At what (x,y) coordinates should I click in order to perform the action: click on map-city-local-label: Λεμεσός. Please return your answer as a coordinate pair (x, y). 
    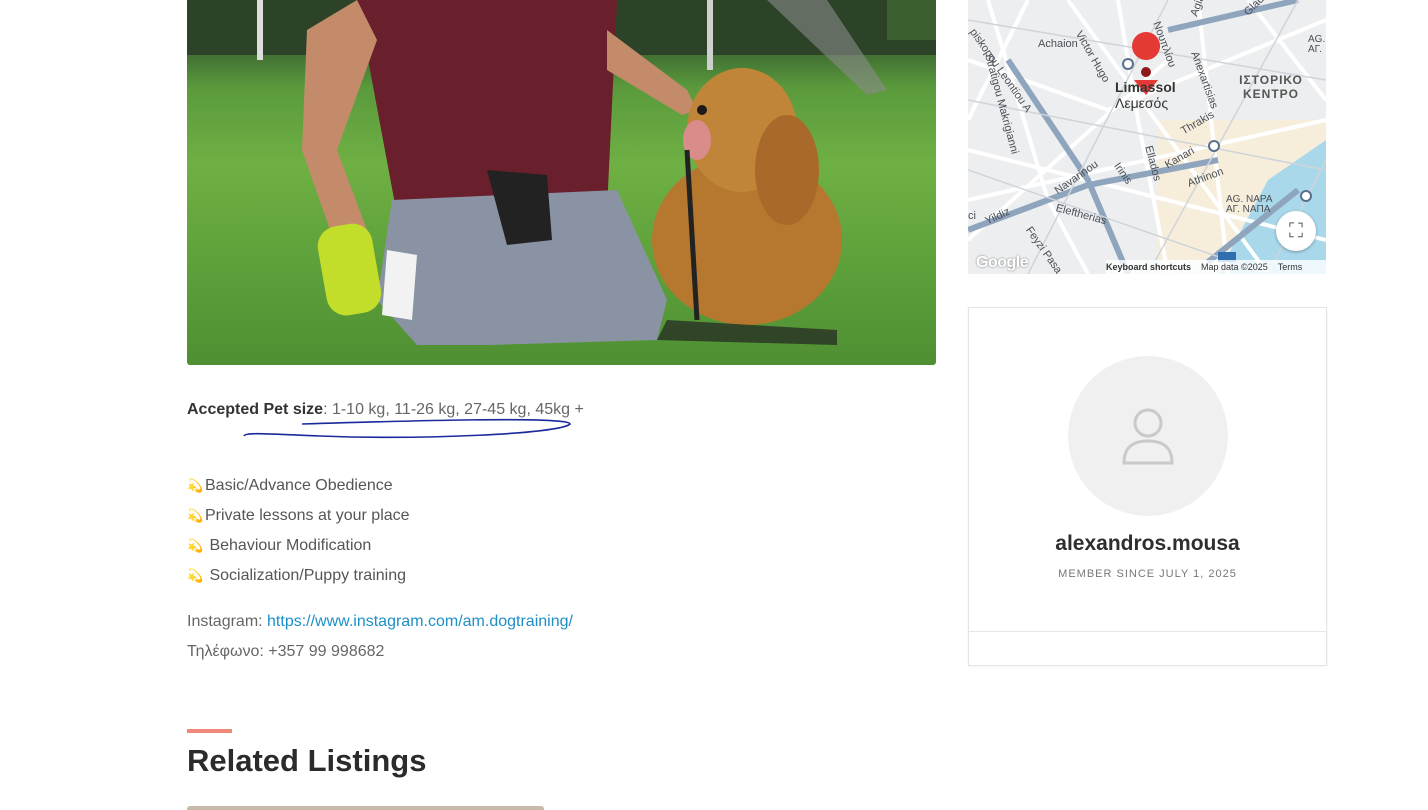
    Looking at the image, I should click on (1142, 103).